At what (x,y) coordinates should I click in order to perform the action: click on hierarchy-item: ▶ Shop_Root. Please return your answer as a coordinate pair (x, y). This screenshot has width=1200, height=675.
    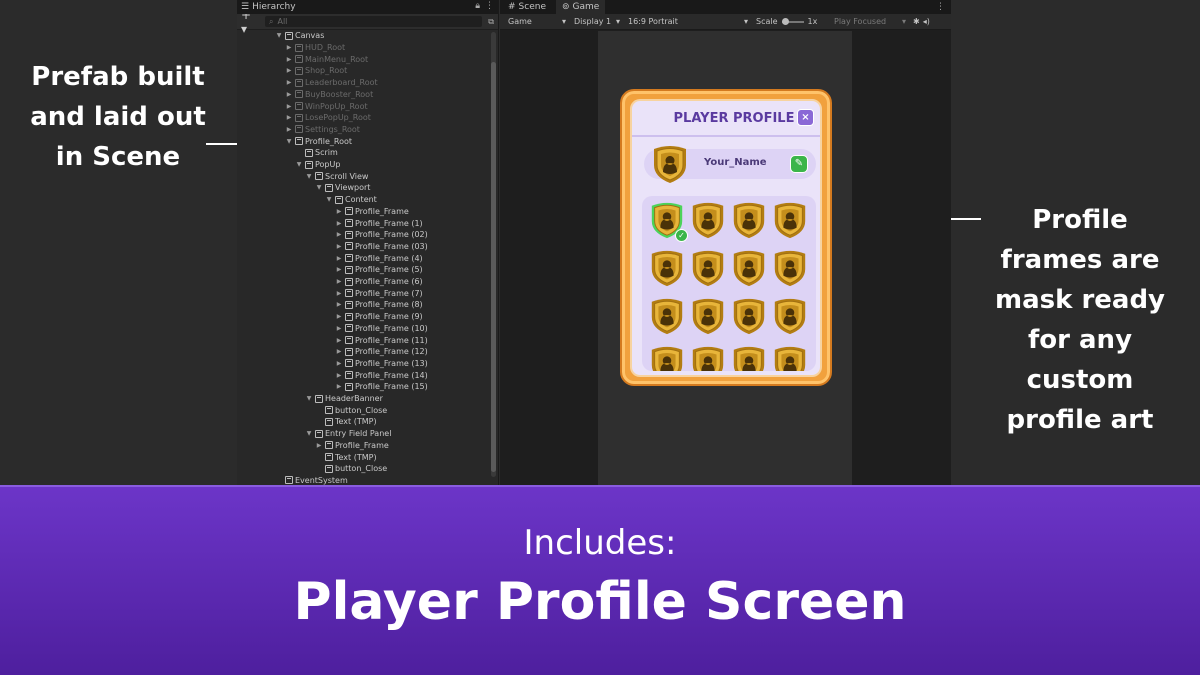
    Looking at the image, I should click on (316, 71).